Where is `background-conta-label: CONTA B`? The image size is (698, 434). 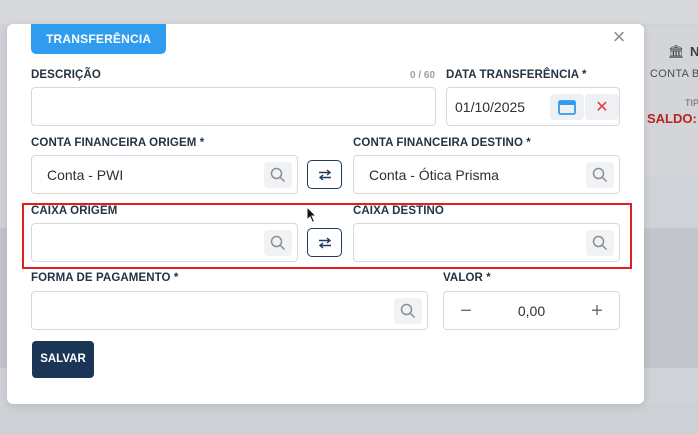
background-conta-label: CONTA B is located at coordinates (674, 74).